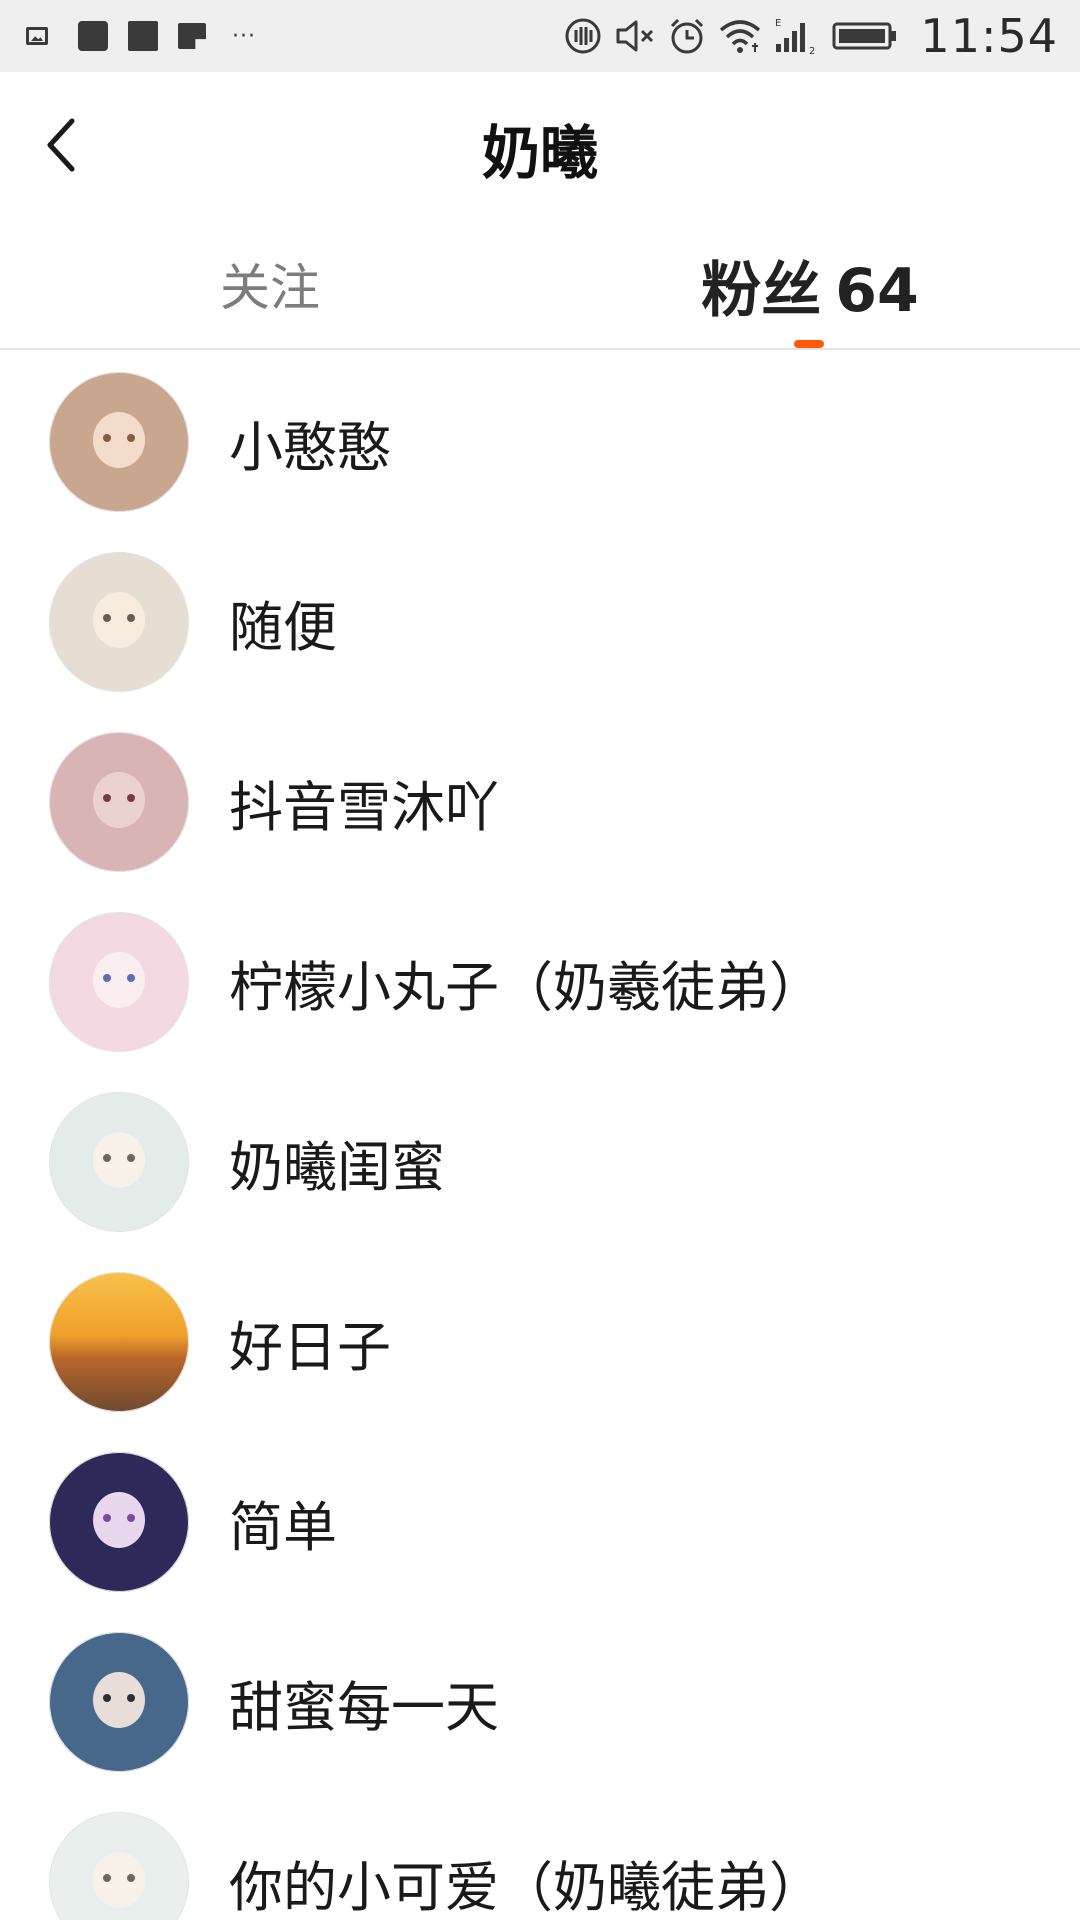  I want to click on follower-row: 好日子, so click(540, 1342).